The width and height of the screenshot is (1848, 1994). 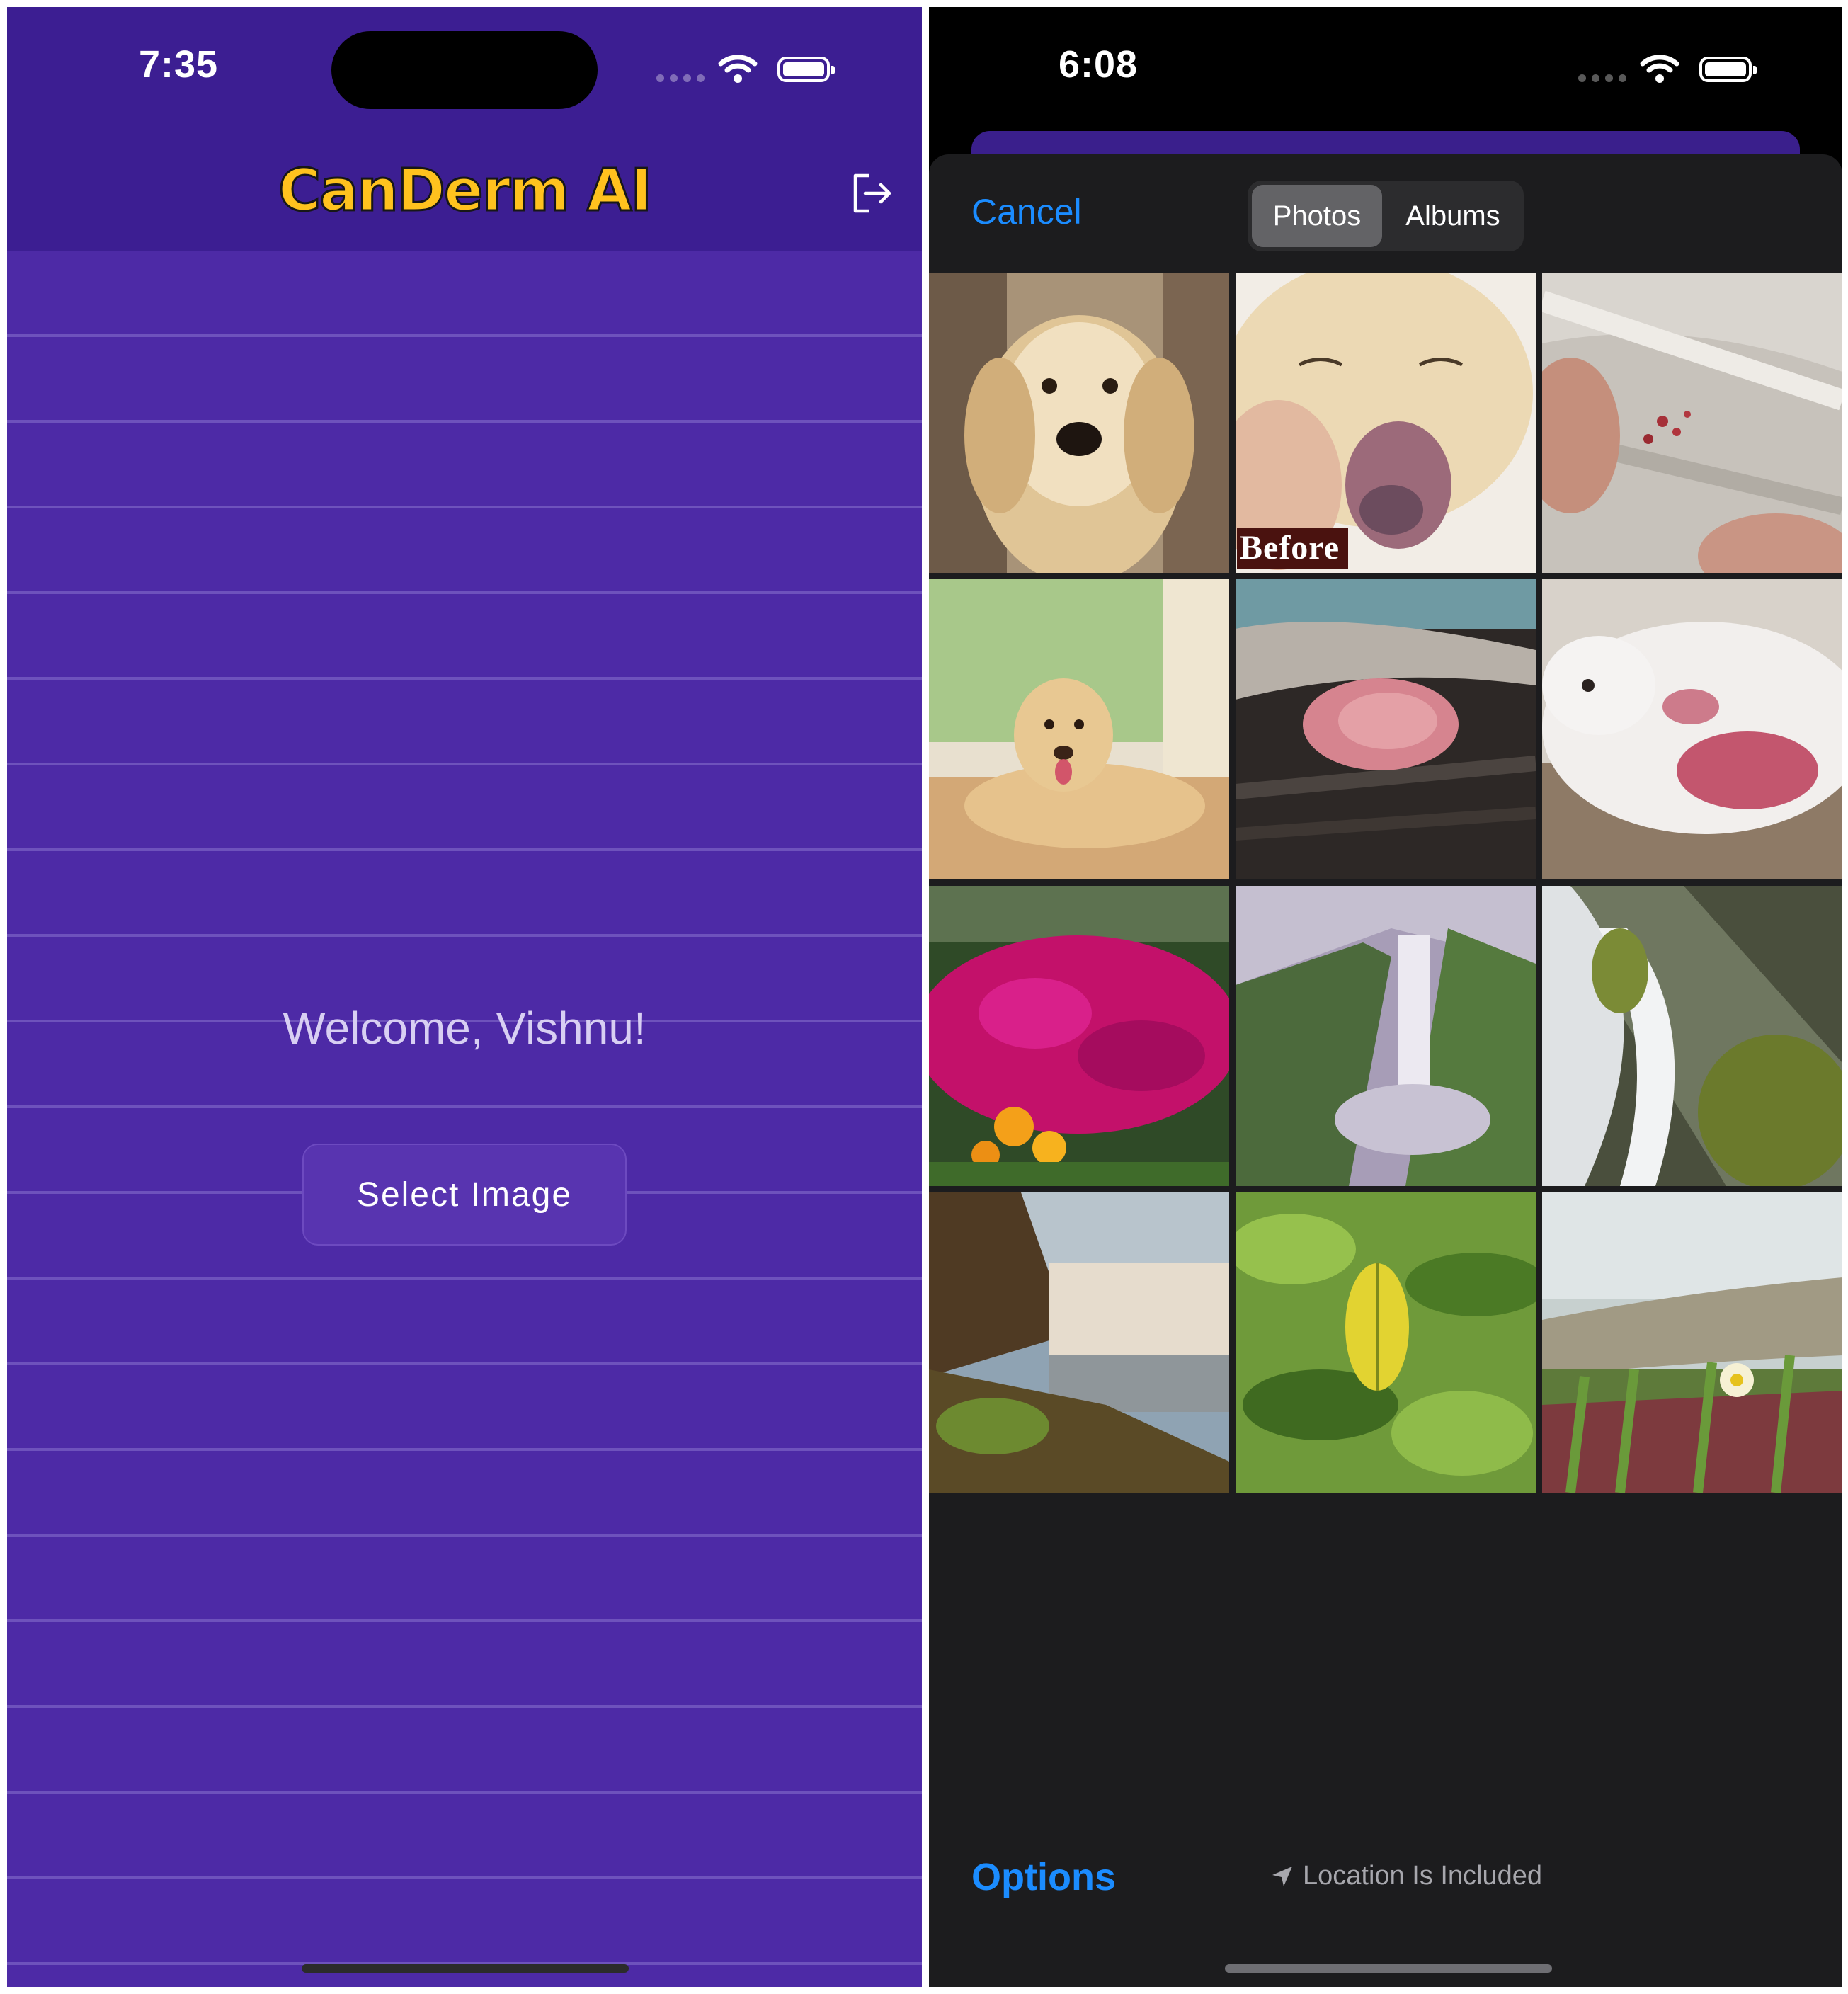 What do you see at coordinates (1099, 65) in the screenshot?
I see `status-time: 6:08` at bounding box center [1099, 65].